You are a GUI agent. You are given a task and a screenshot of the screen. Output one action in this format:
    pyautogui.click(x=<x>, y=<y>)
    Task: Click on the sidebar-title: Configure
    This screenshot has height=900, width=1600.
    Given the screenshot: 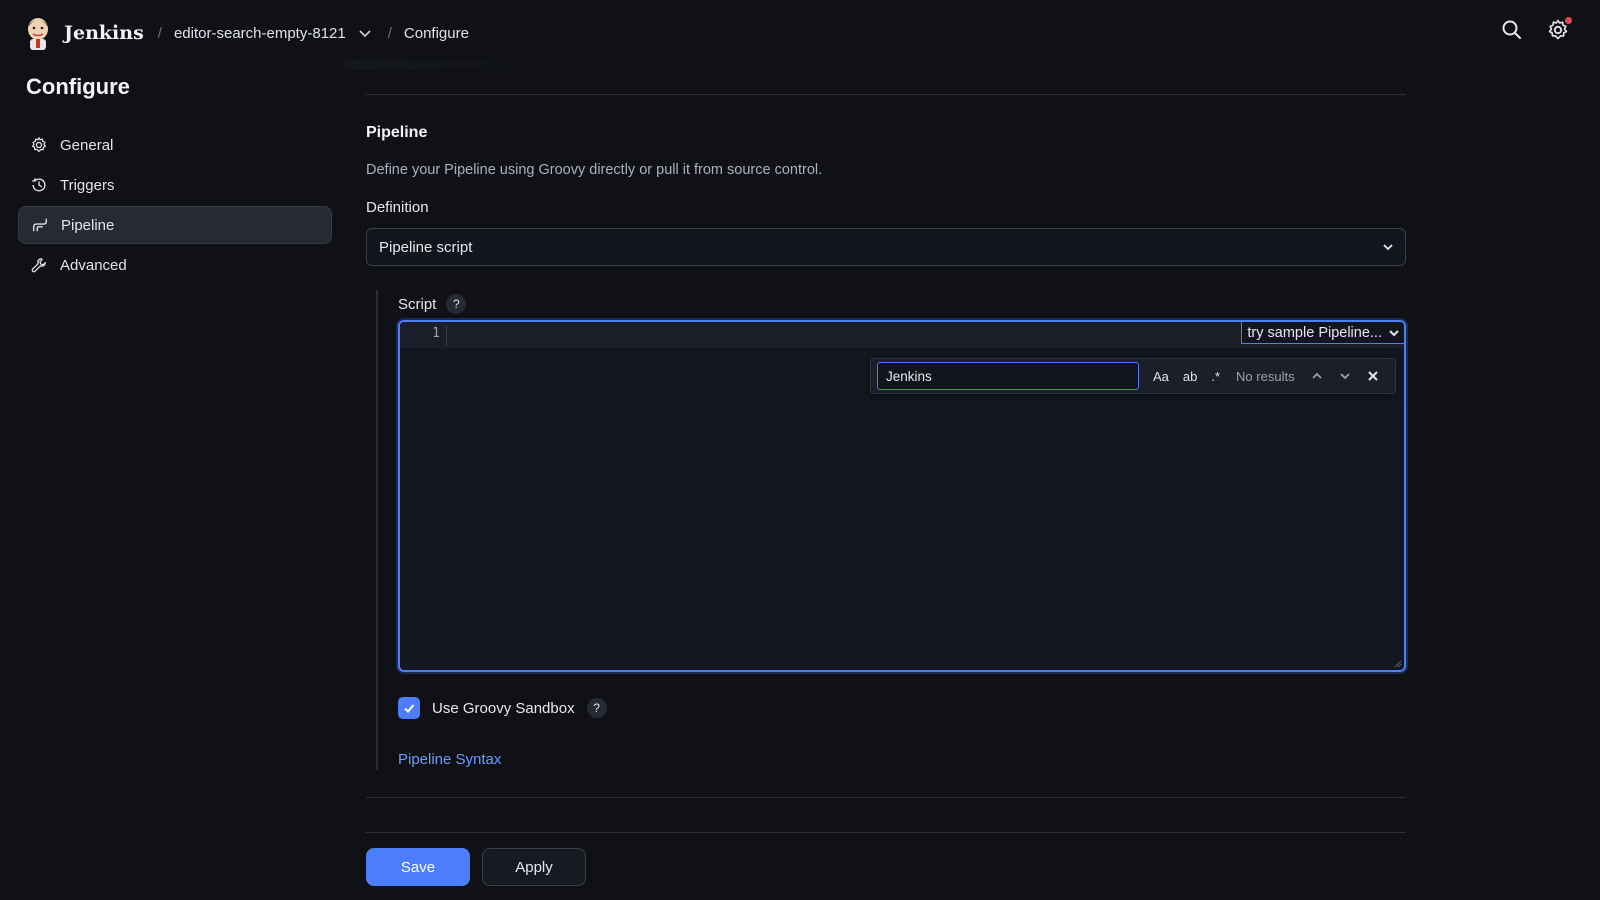 What is the action you would take?
    pyautogui.click(x=78, y=86)
    